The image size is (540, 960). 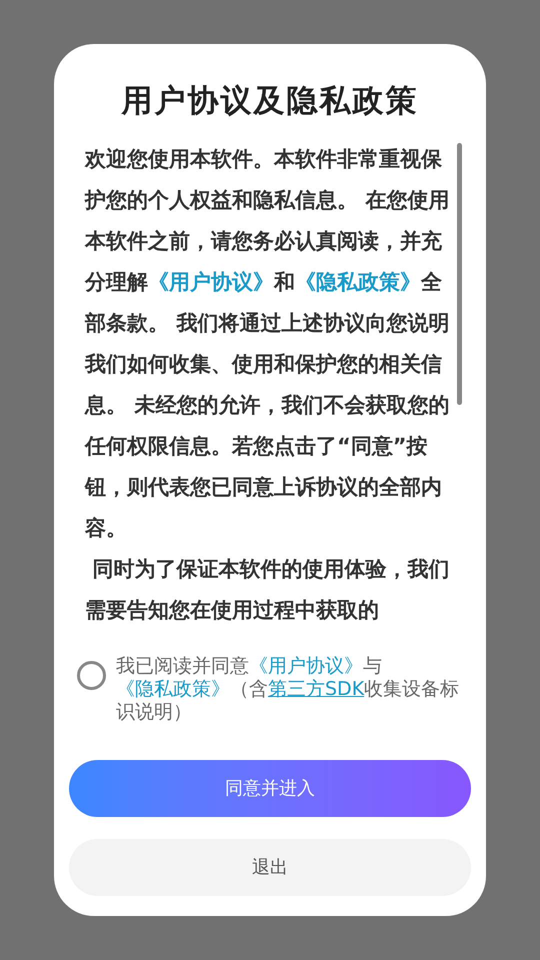 I want to click on sdk-link: 第三方SDK, so click(x=316, y=689).